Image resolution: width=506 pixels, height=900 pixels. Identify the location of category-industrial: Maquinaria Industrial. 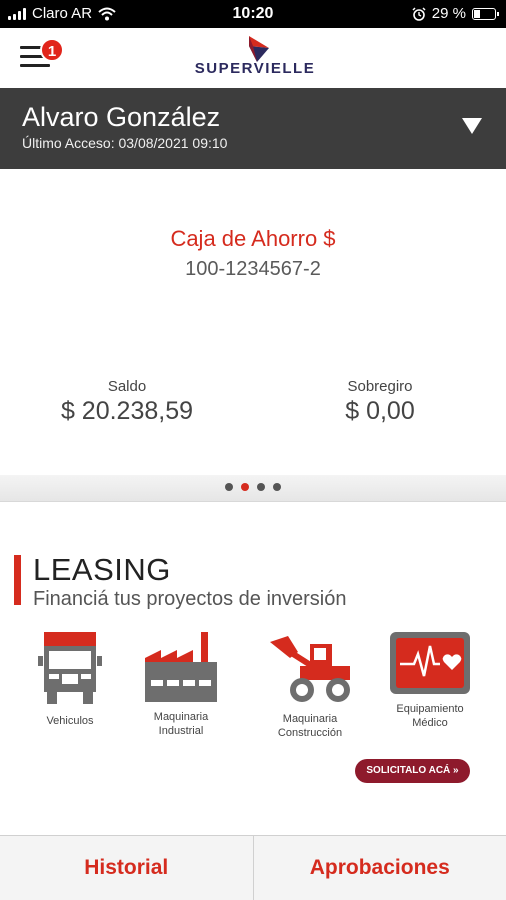
(181, 685).